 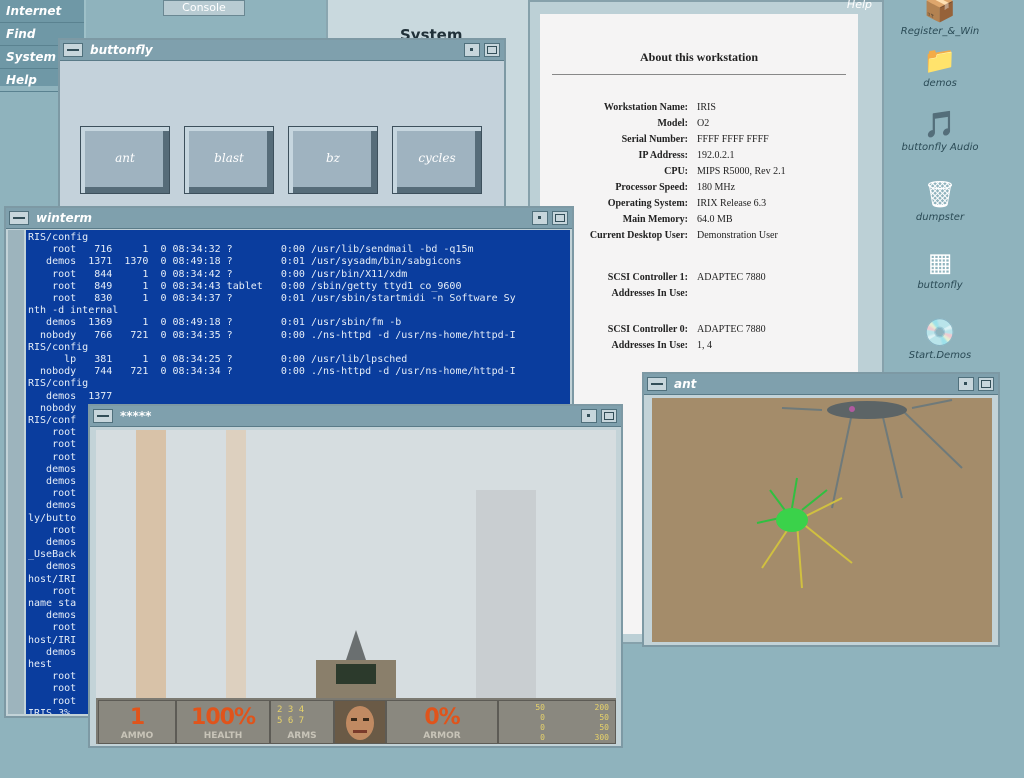 What do you see at coordinates (940, 147) in the screenshot?
I see `desktop-icon-label: buttonfly Audio` at bounding box center [940, 147].